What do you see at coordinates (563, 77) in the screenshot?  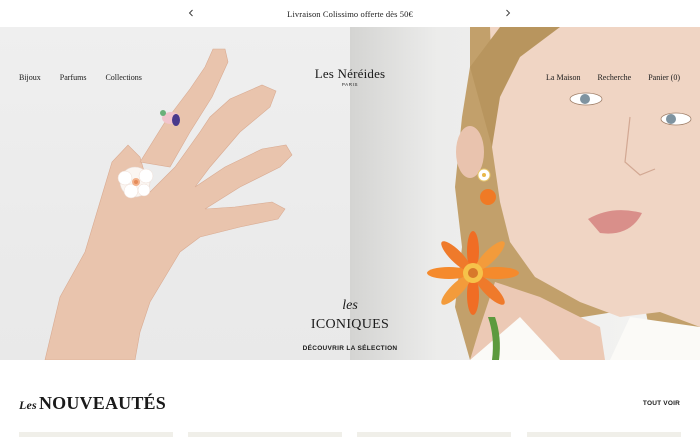 I see `nav-la-maison: La Maison` at bounding box center [563, 77].